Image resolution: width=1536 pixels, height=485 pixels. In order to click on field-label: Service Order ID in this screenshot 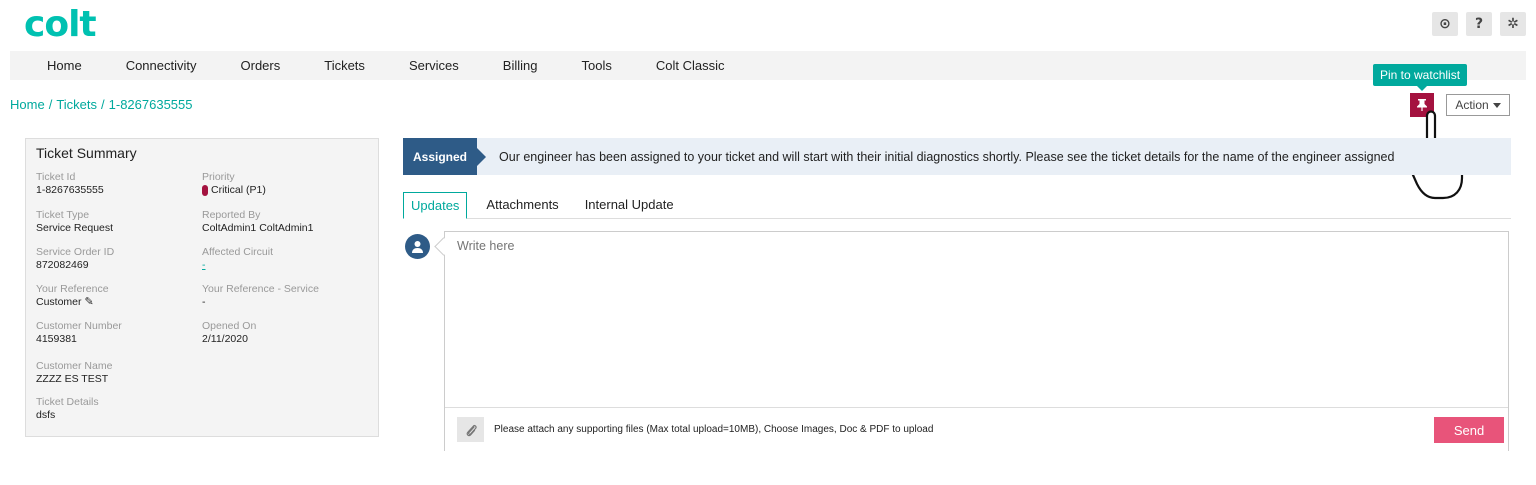, I will do `click(75, 252)`.